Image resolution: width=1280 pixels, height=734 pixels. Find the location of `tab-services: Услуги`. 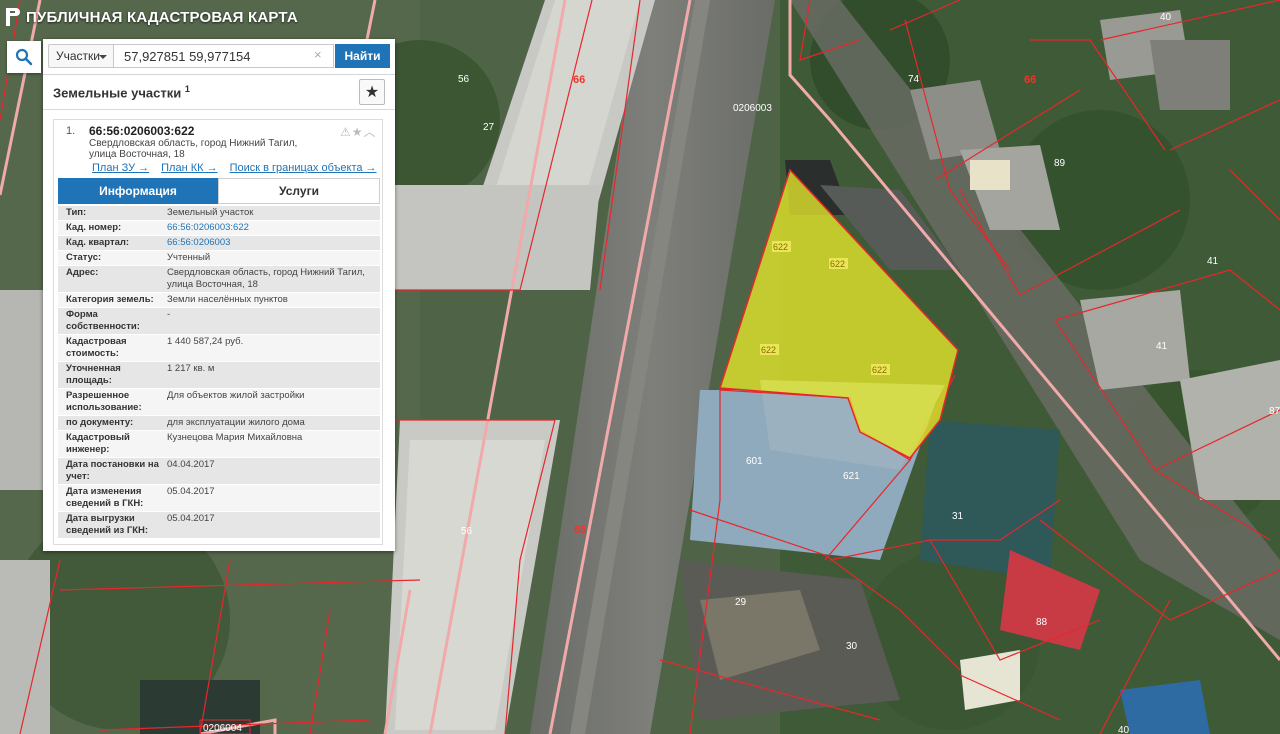

tab-services: Услуги is located at coordinates (299, 191).